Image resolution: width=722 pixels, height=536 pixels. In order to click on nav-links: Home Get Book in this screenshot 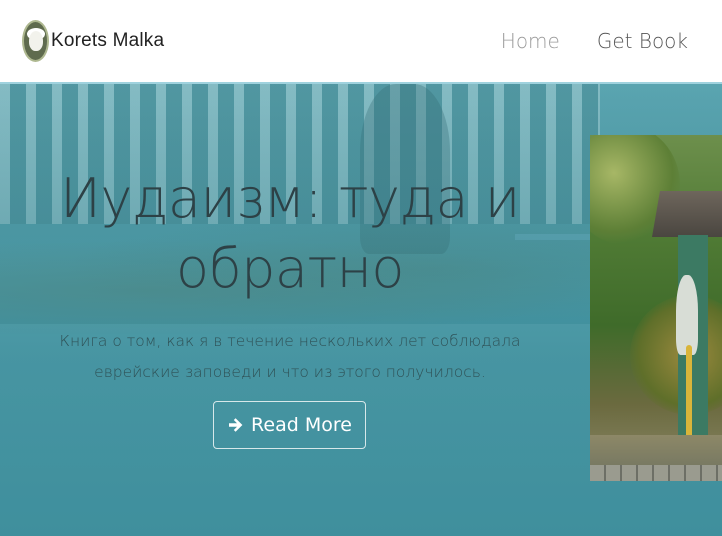, I will do `click(594, 41)`.